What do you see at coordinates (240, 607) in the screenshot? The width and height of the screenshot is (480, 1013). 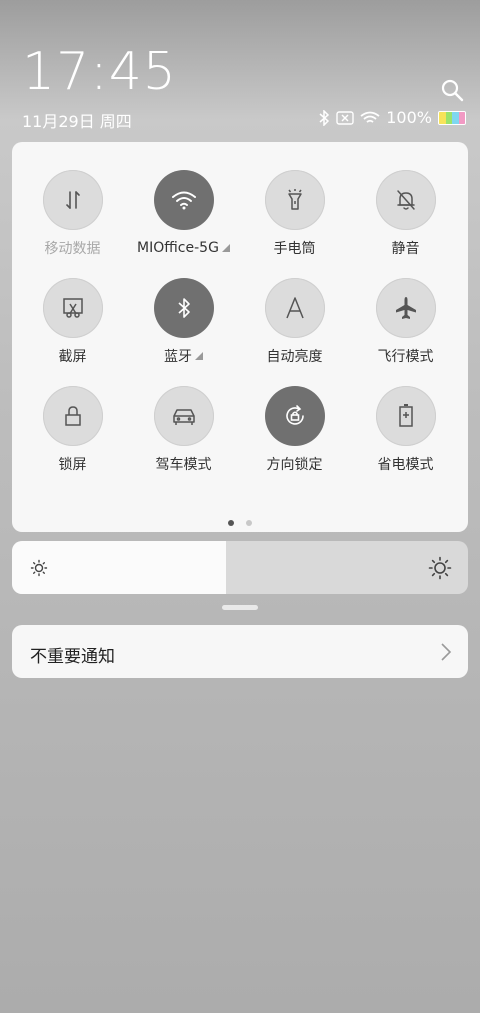 I see `drag-handle` at bounding box center [240, 607].